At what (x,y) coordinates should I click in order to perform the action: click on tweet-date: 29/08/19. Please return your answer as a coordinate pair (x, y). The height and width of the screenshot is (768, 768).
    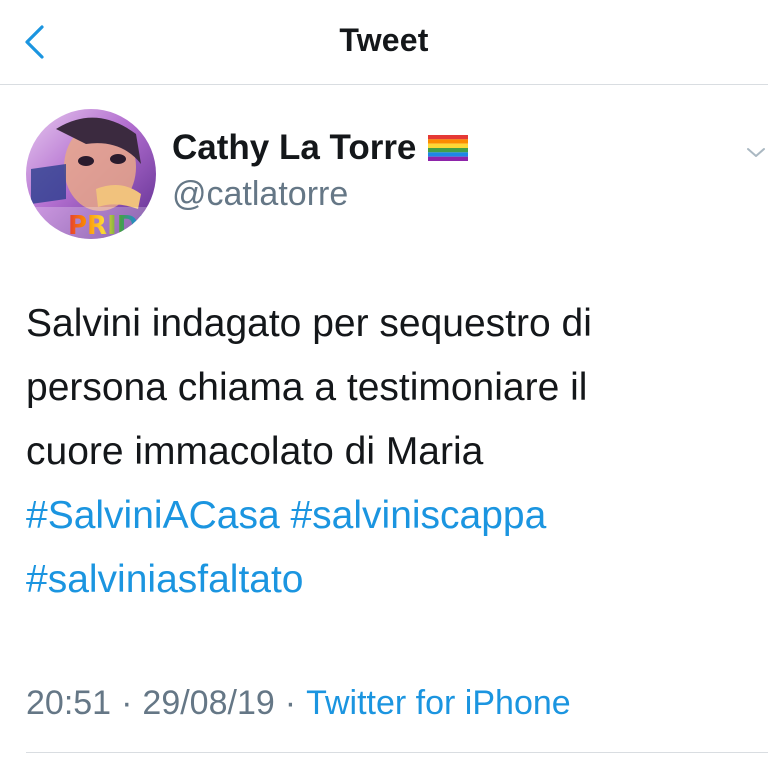
    Looking at the image, I should click on (208, 703).